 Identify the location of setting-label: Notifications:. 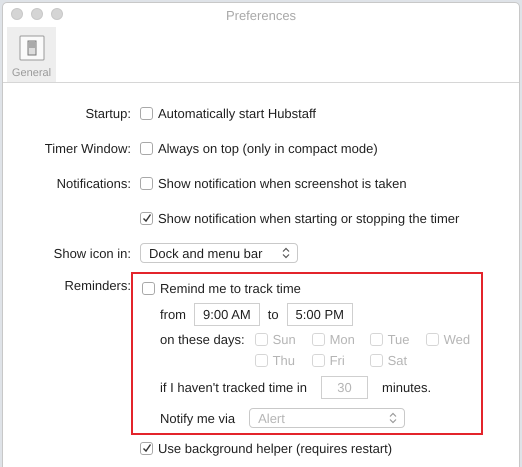
(93, 183).